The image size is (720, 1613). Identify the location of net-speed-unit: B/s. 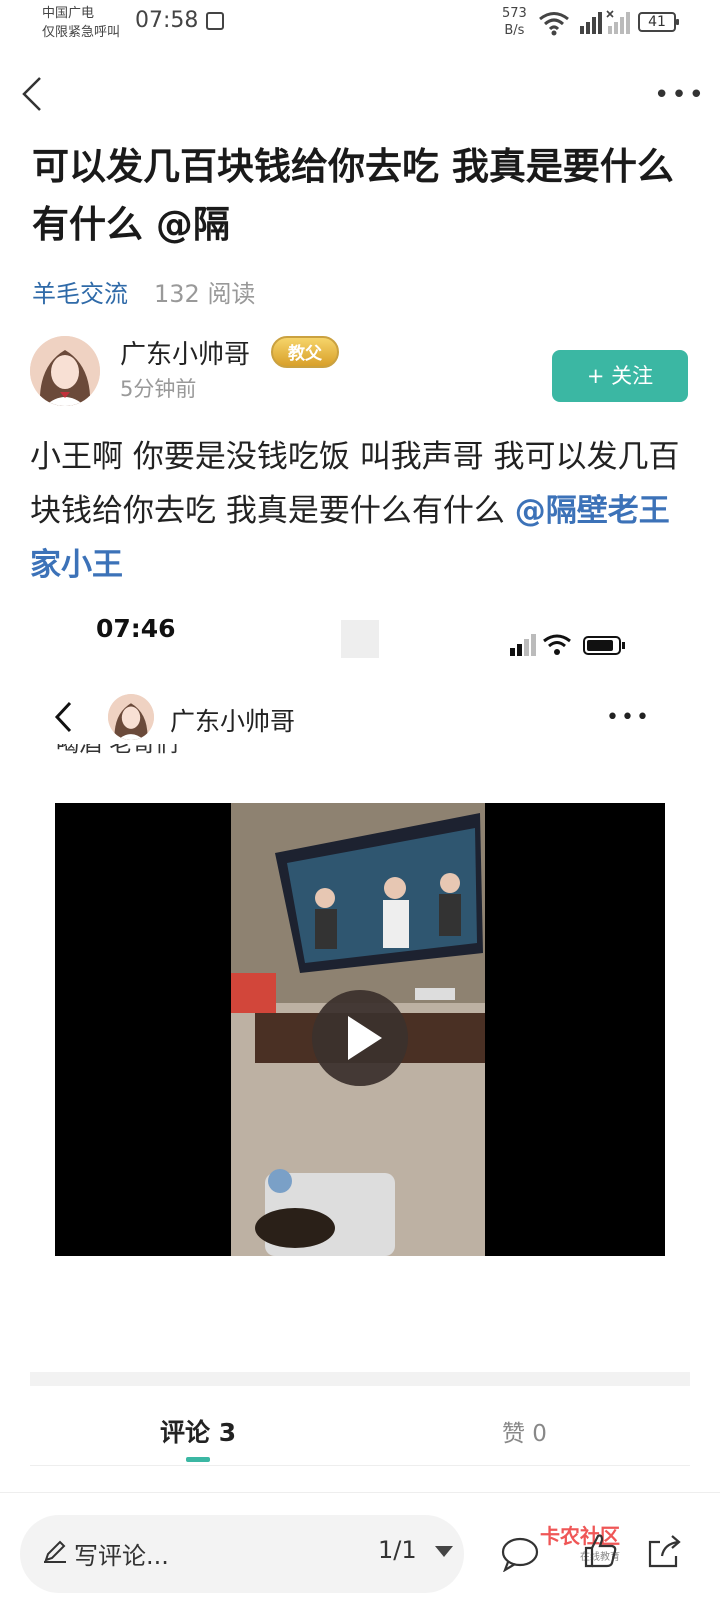
(514, 30).